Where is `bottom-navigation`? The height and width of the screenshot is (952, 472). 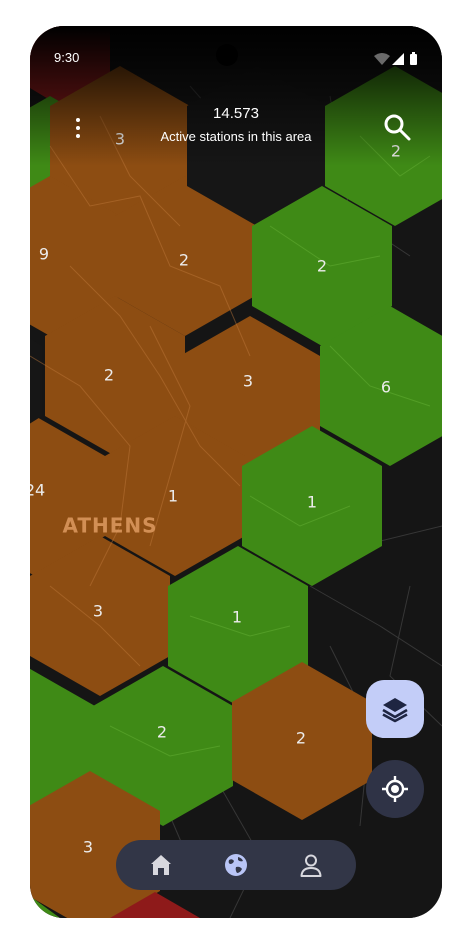 bottom-navigation is located at coordinates (236, 865).